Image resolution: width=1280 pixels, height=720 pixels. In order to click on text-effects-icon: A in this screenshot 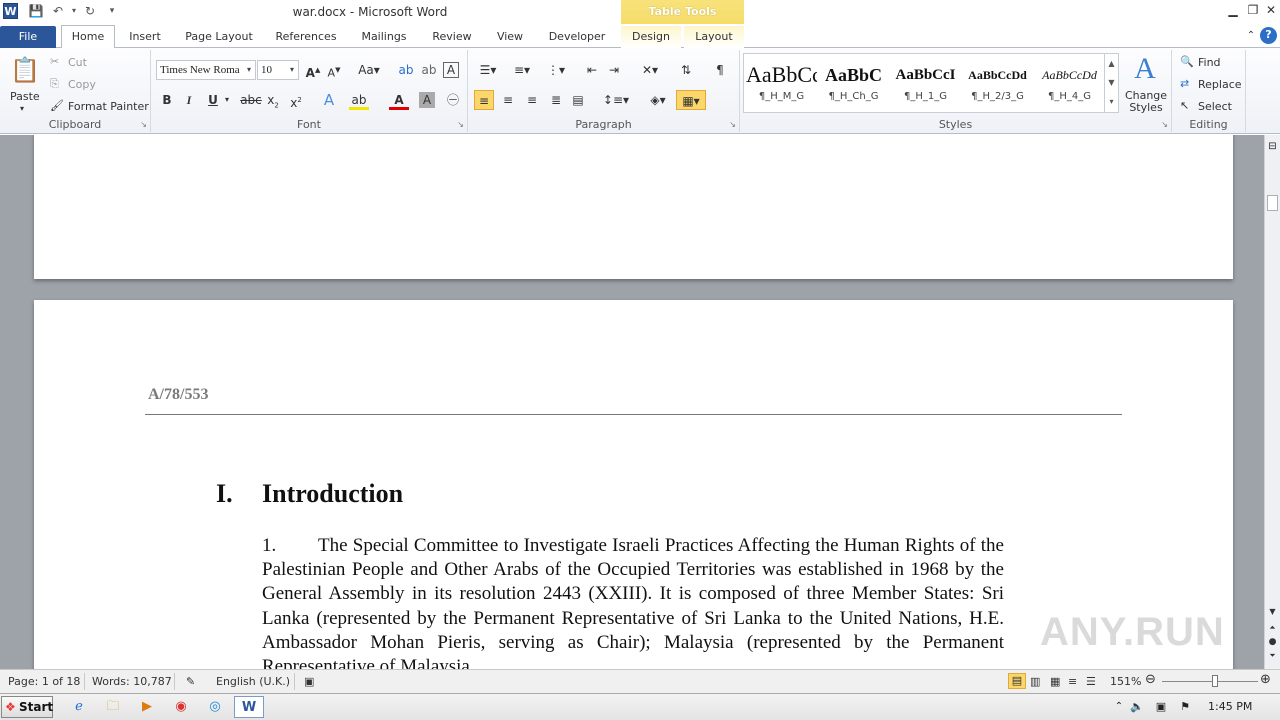, I will do `click(329, 100)`.